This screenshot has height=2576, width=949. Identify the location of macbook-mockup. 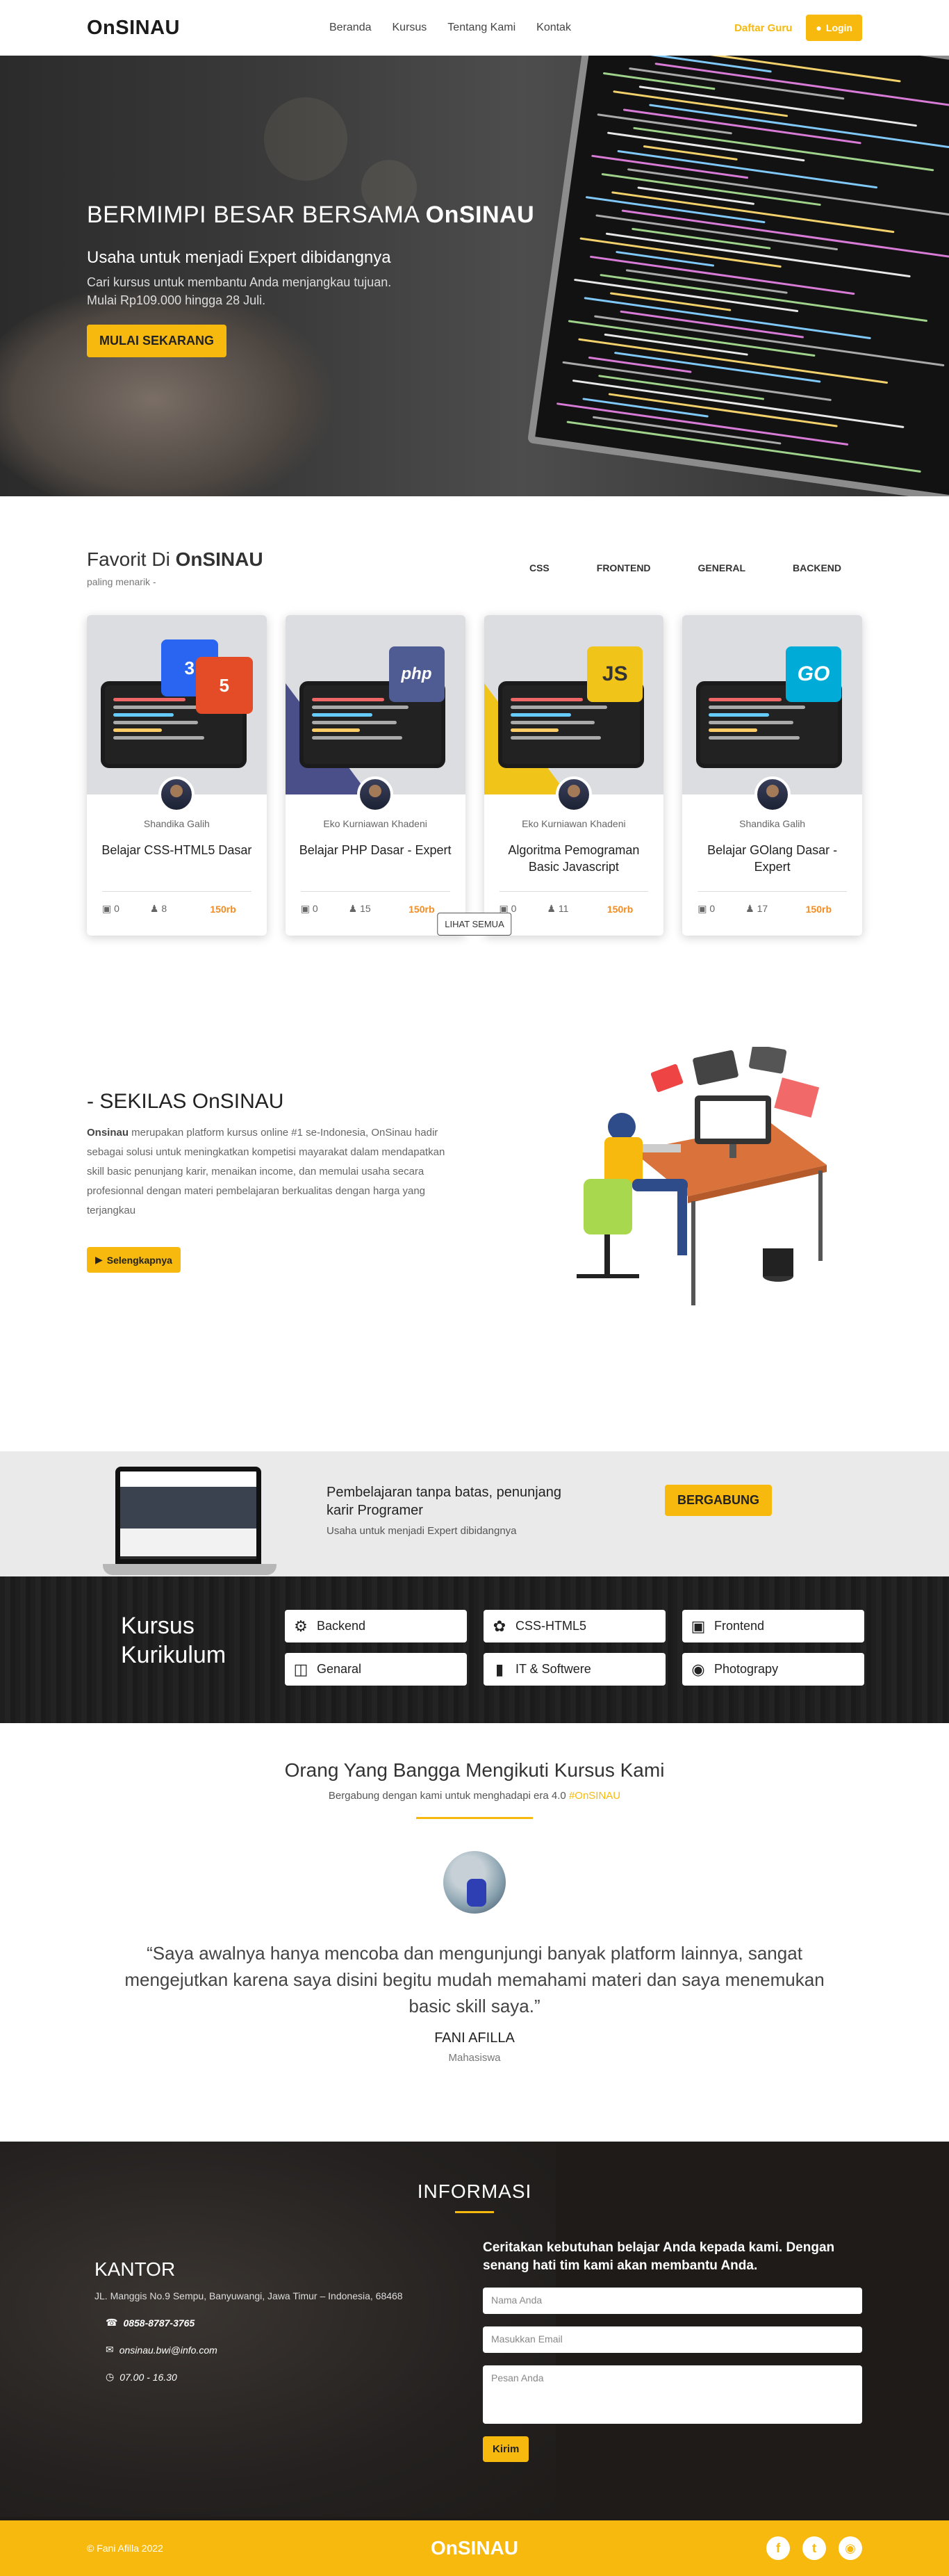
(190, 1522).